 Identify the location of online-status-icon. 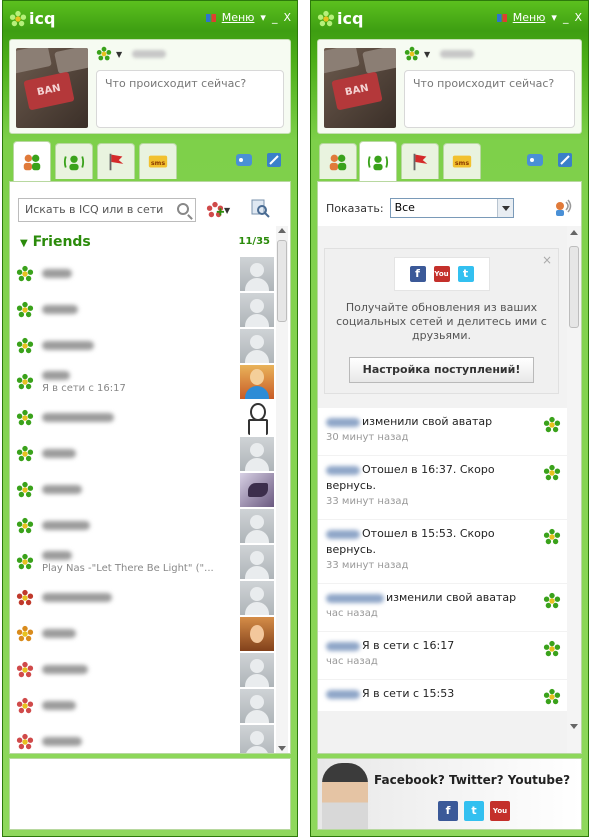
(412, 53).